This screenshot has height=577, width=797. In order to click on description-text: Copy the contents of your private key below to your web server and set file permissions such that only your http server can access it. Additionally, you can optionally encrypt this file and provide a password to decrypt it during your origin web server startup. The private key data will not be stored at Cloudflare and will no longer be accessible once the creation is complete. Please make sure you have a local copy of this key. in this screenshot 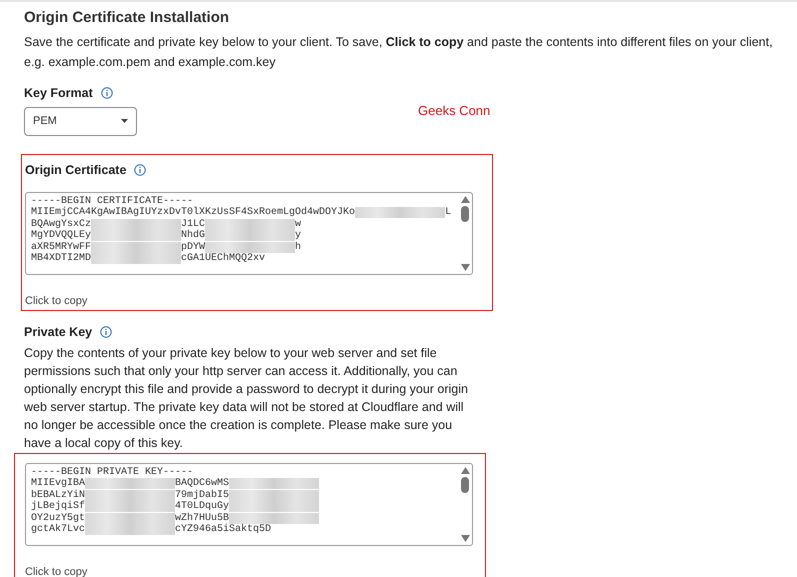, I will do `click(246, 398)`.